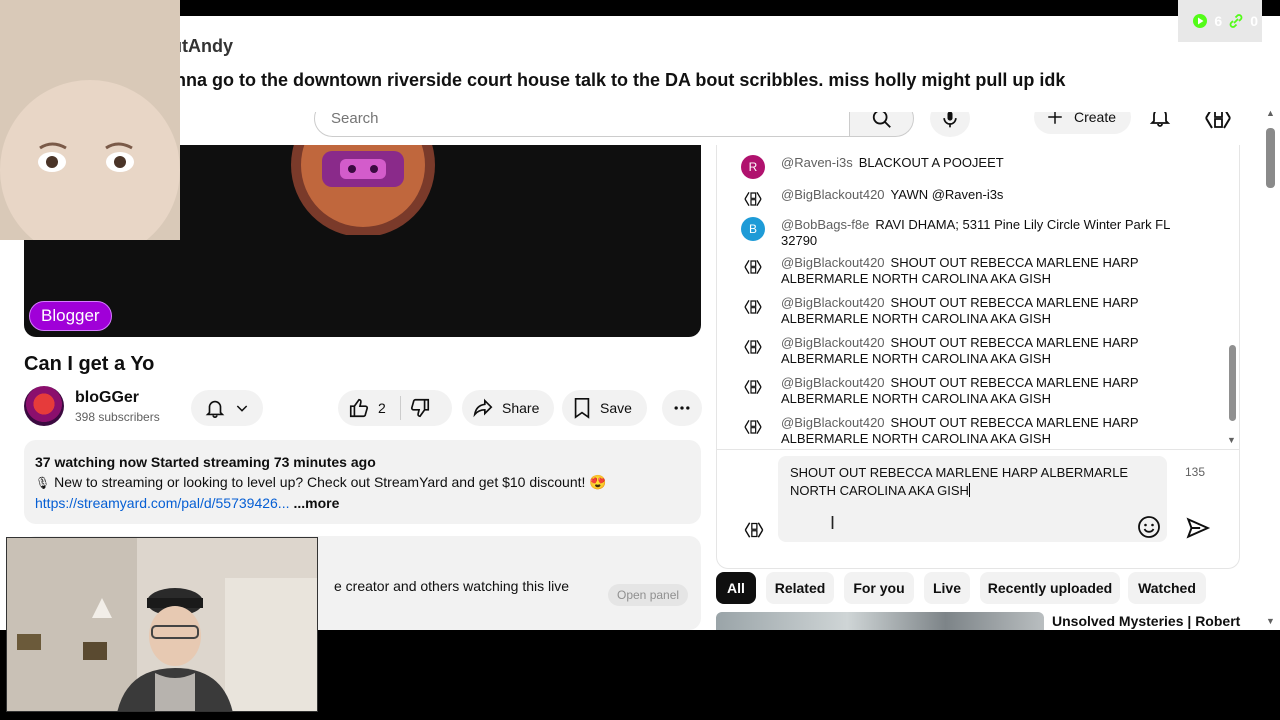  What do you see at coordinates (931, 162) in the screenshot?
I see `chat-message-text: BLACKOUT A POOJEET` at bounding box center [931, 162].